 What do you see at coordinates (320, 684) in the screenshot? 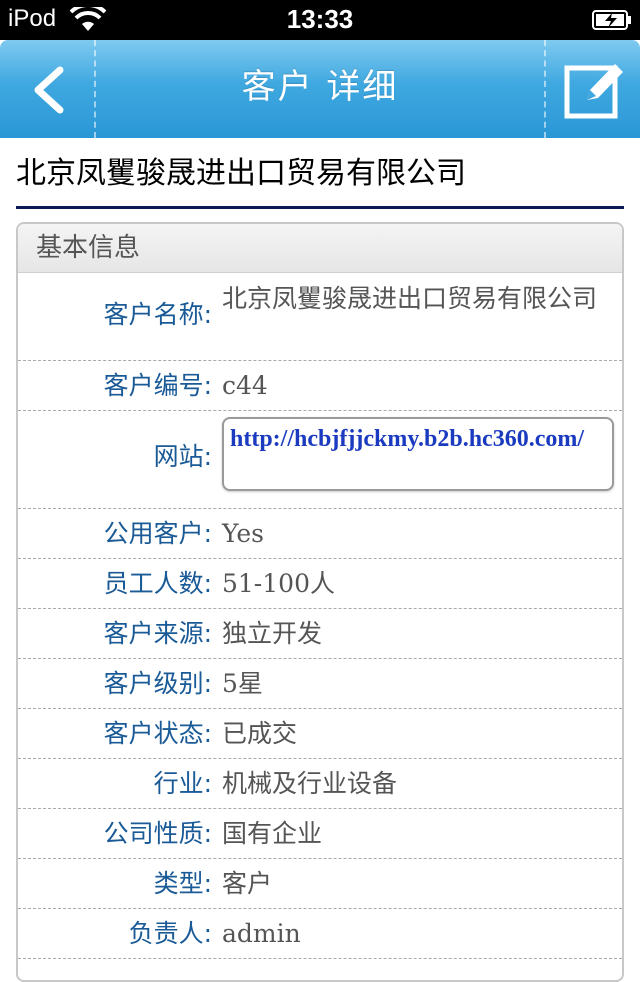
I see `field-row-customer-level: 客户级别: 5星` at bounding box center [320, 684].